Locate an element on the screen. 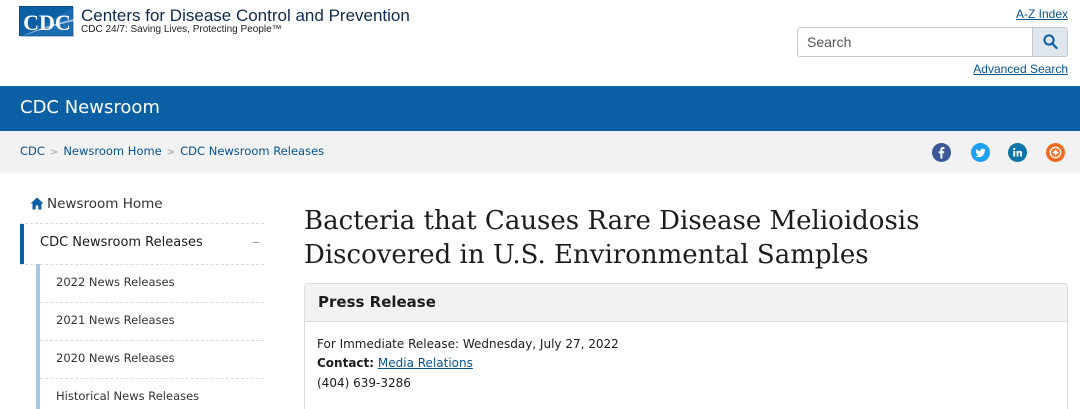 This screenshot has width=1080, height=409. cdc-logo: CDC is located at coordinates (46, 21).